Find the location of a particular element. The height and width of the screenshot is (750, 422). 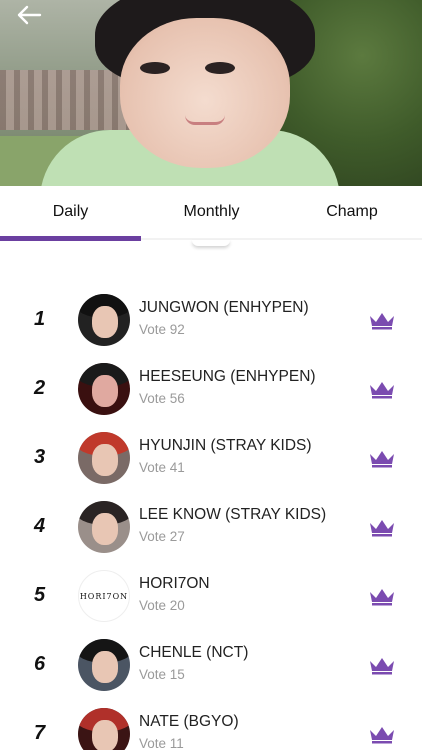

artist-name: NATE (BGYO) is located at coordinates (189, 721).